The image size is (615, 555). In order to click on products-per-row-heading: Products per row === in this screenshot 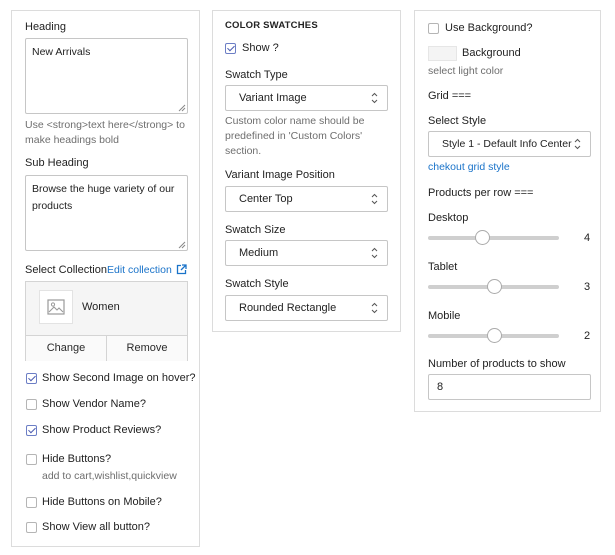, I will do `click(481, 193)`.